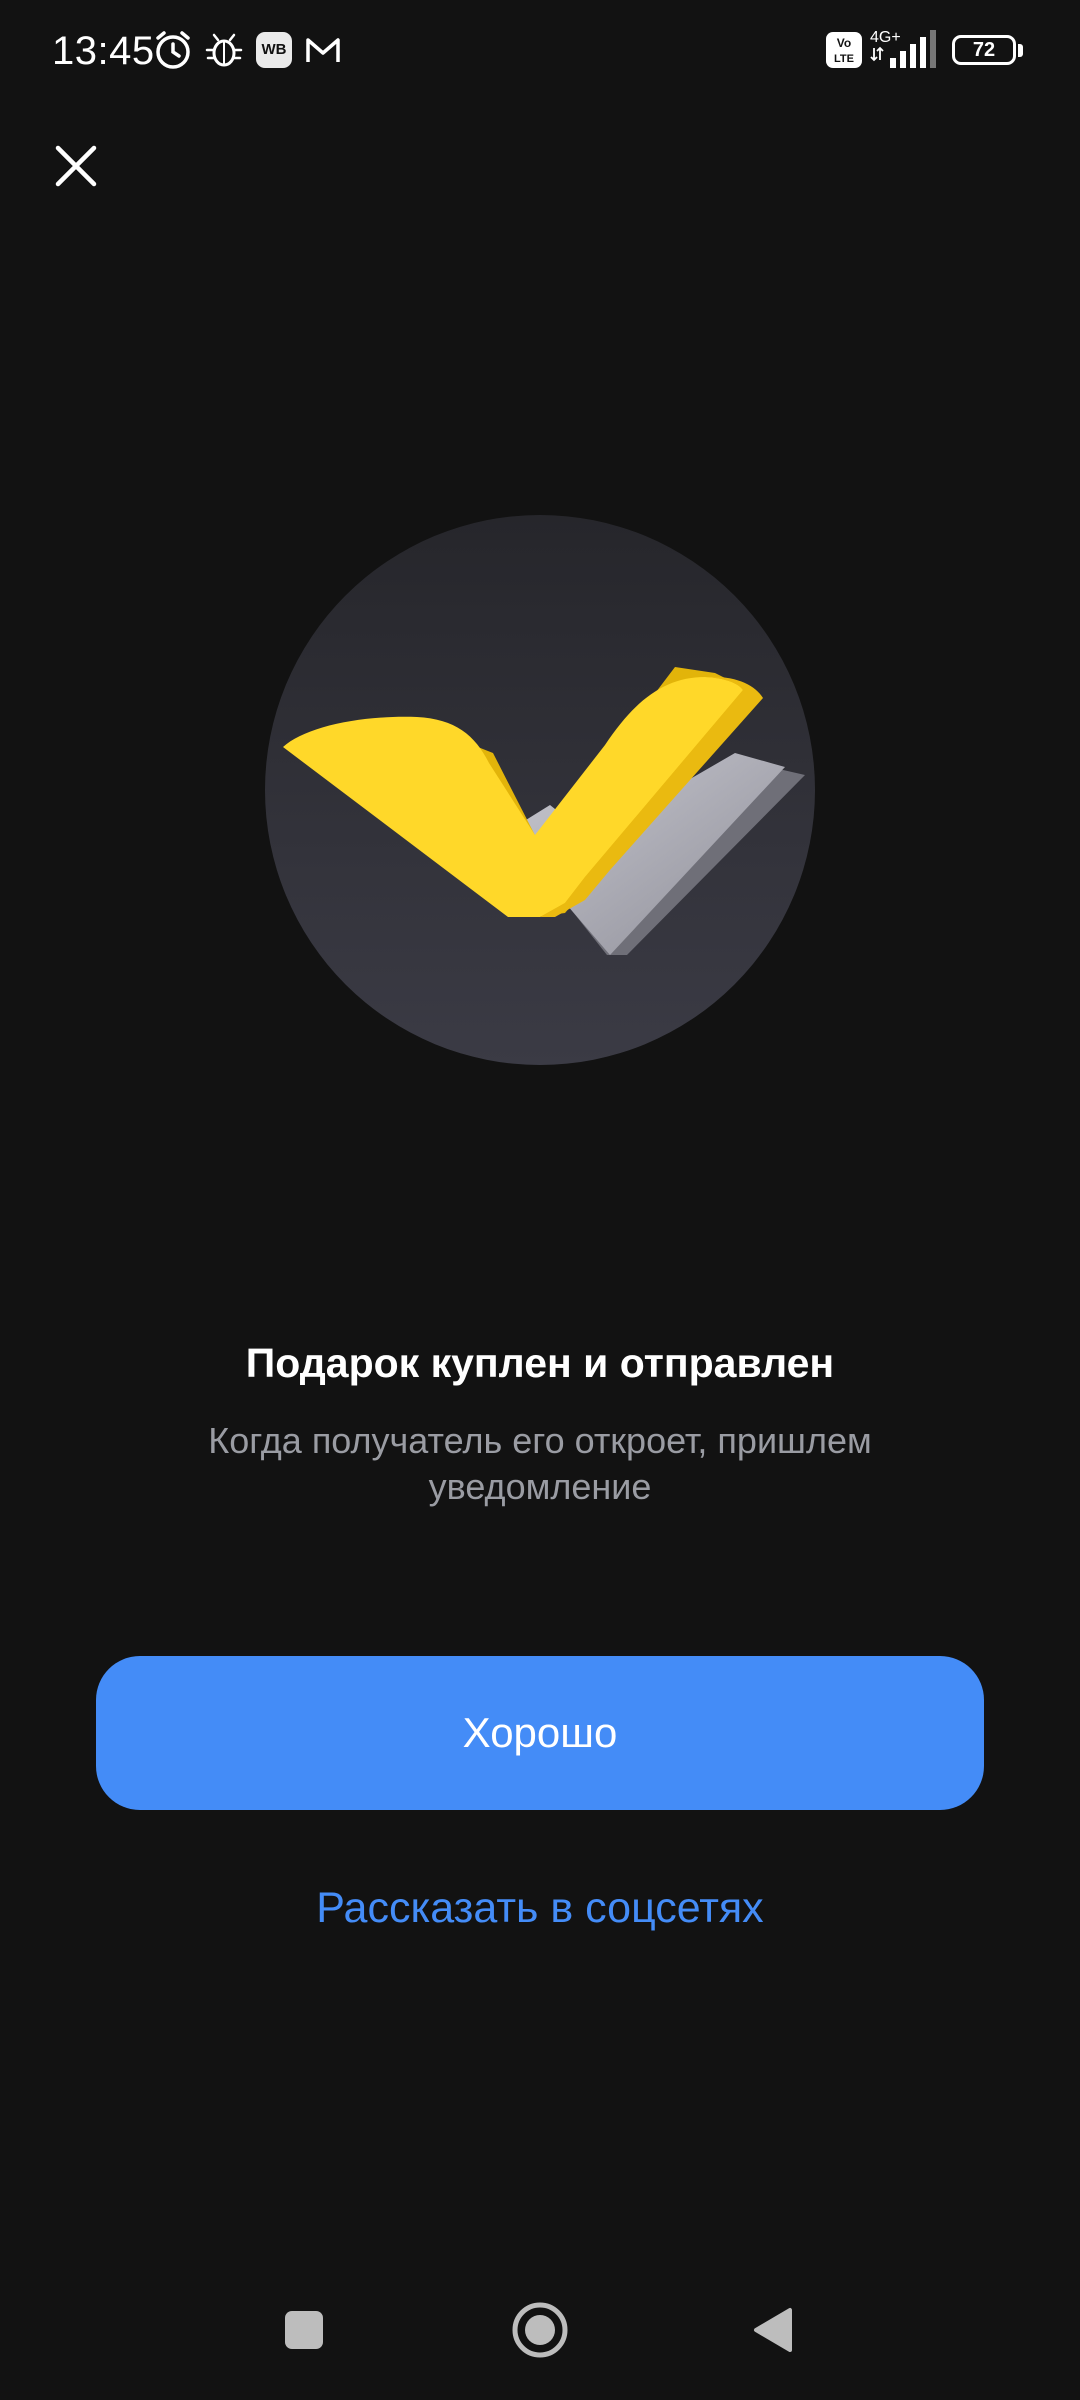 This screenshot has height=2400, width=1080. Describe the element at coordinates (103, 51) in the screenshot. I see `status-time: 13:45` at that location.